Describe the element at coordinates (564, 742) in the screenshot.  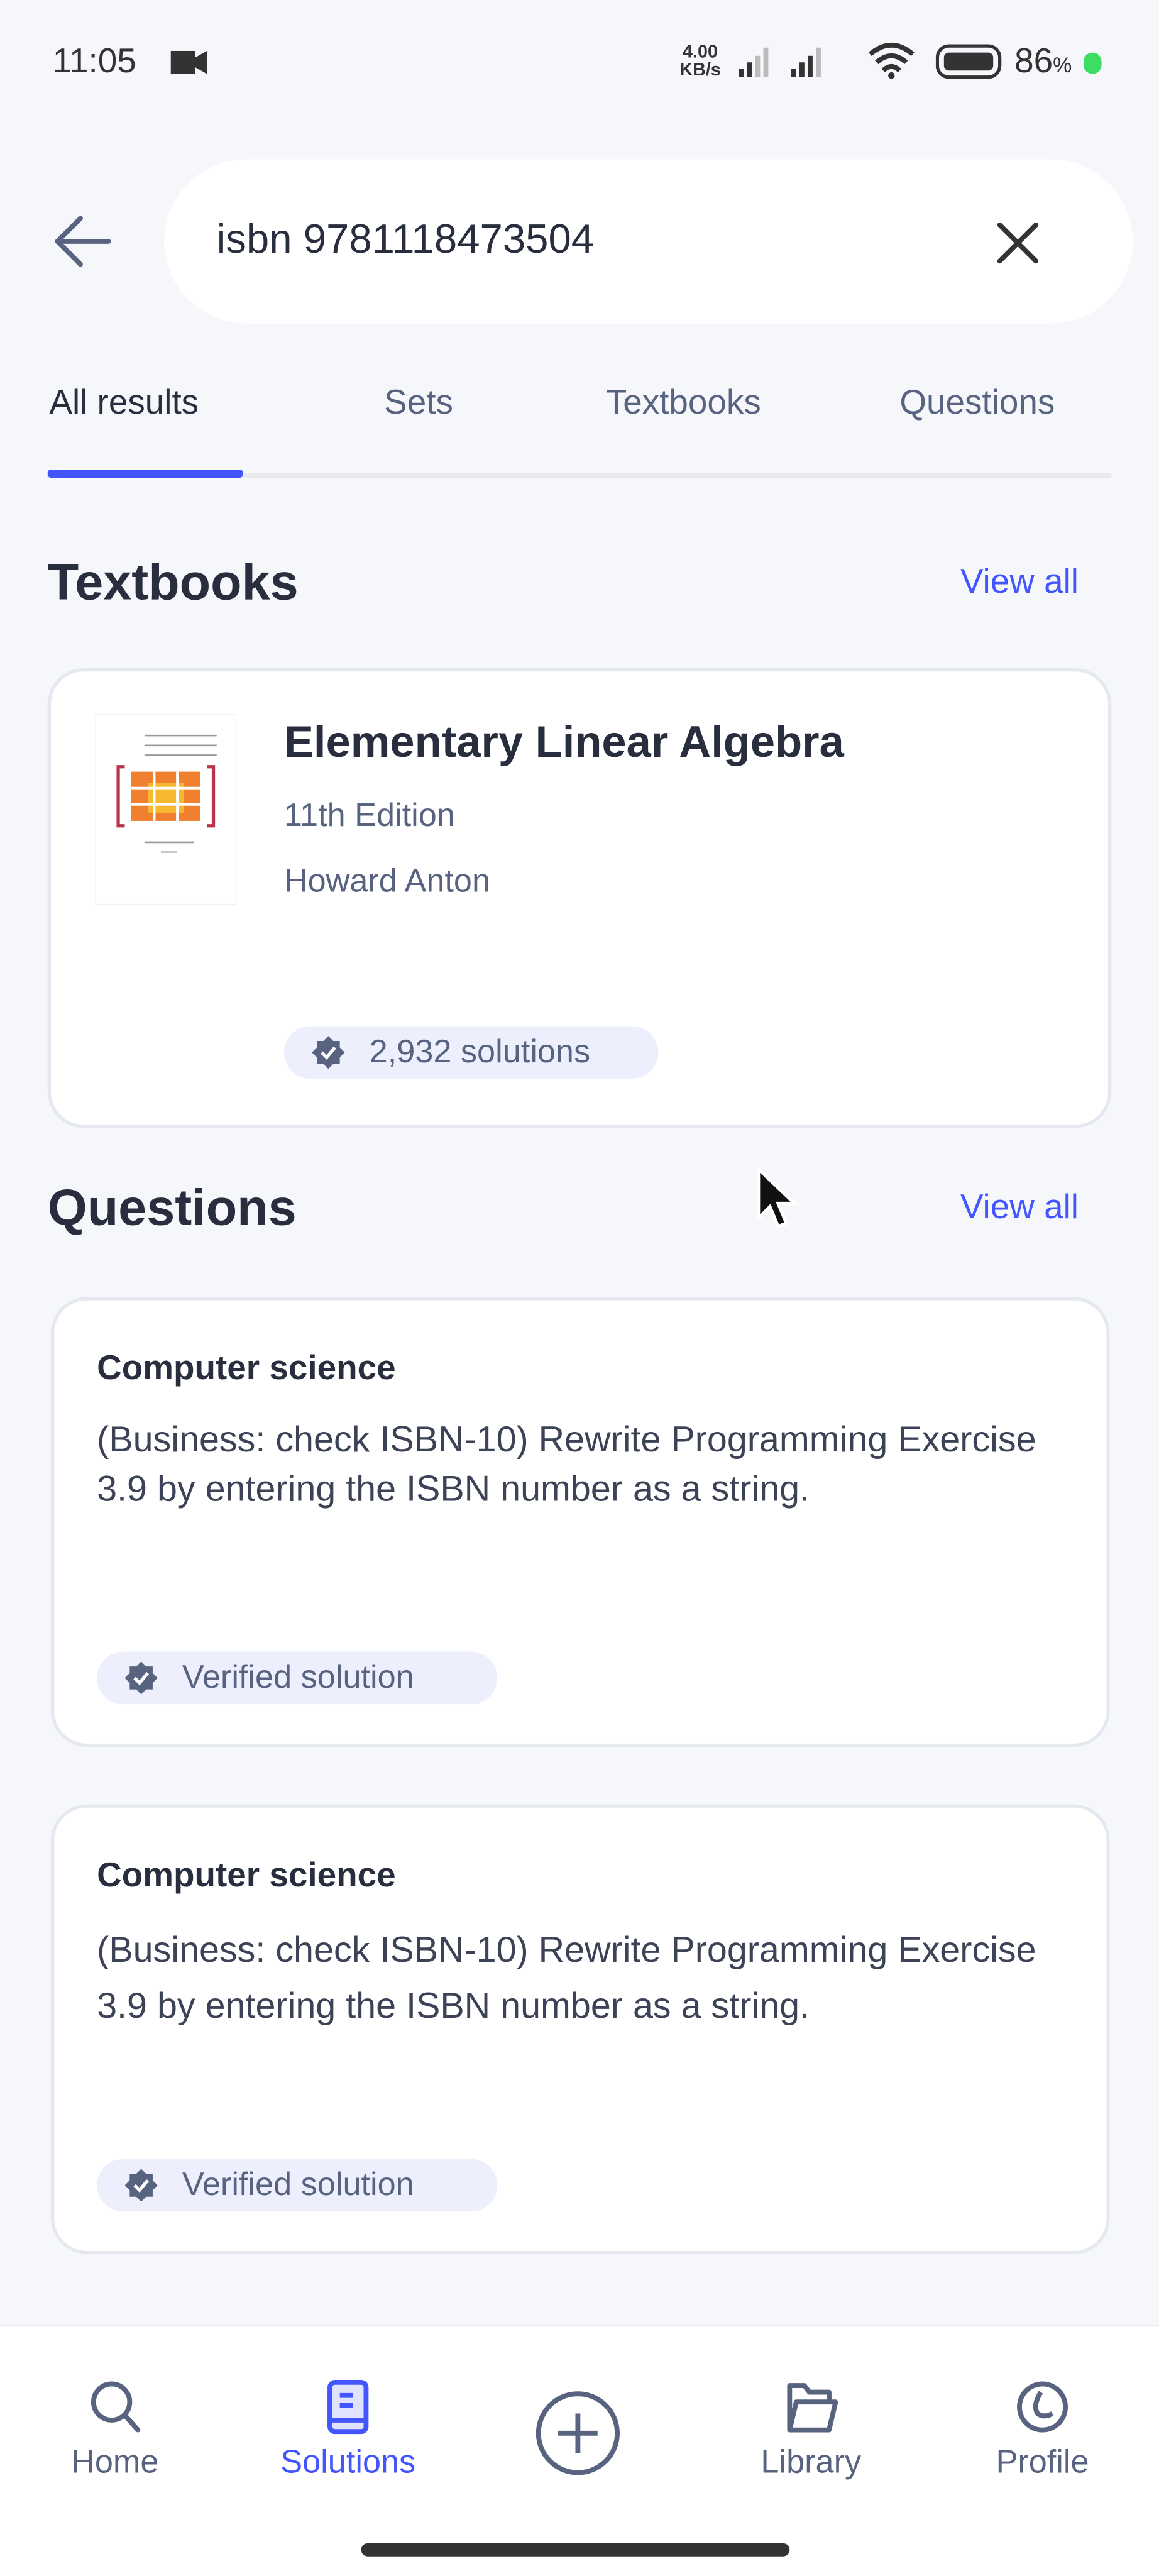
I see `textbook-title: Elementary Linear Algebra` at that location.